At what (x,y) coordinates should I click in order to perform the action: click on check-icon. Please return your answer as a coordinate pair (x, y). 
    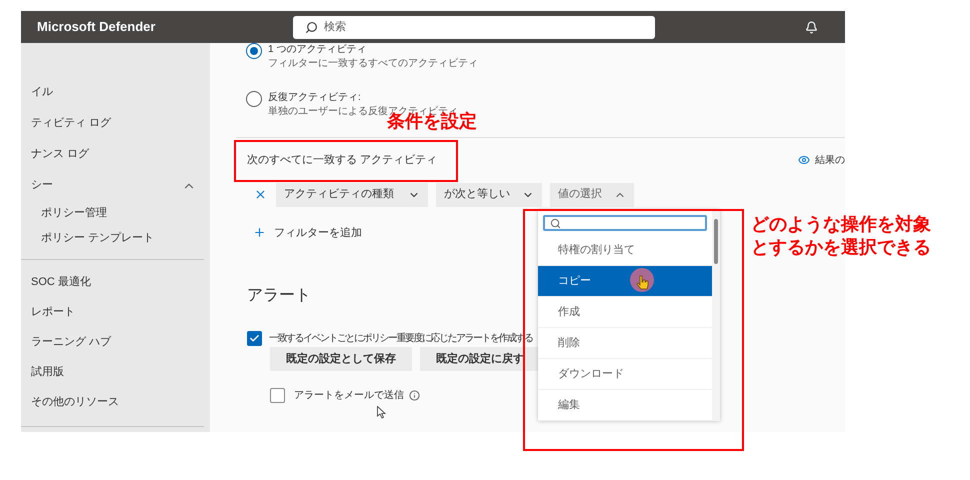
    Looking at the image, I should click on (254, 338).